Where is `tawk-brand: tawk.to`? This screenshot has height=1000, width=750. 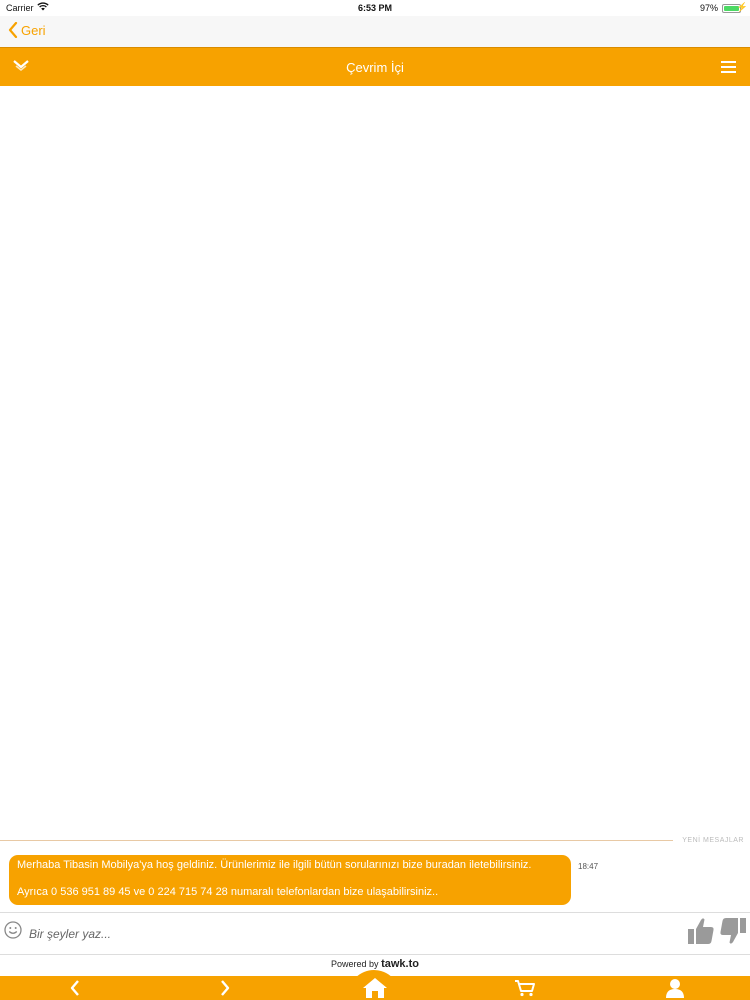
tawk-brand: tawk.to is located at coordinates (400, 964).